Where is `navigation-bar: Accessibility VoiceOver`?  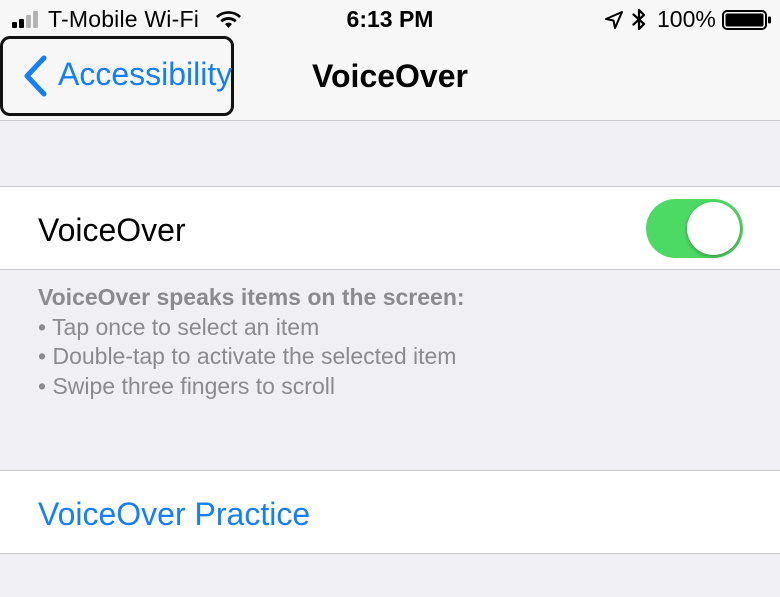
navigation-bar: Accessibility VoiceOver is located at coordinates (390, 78).